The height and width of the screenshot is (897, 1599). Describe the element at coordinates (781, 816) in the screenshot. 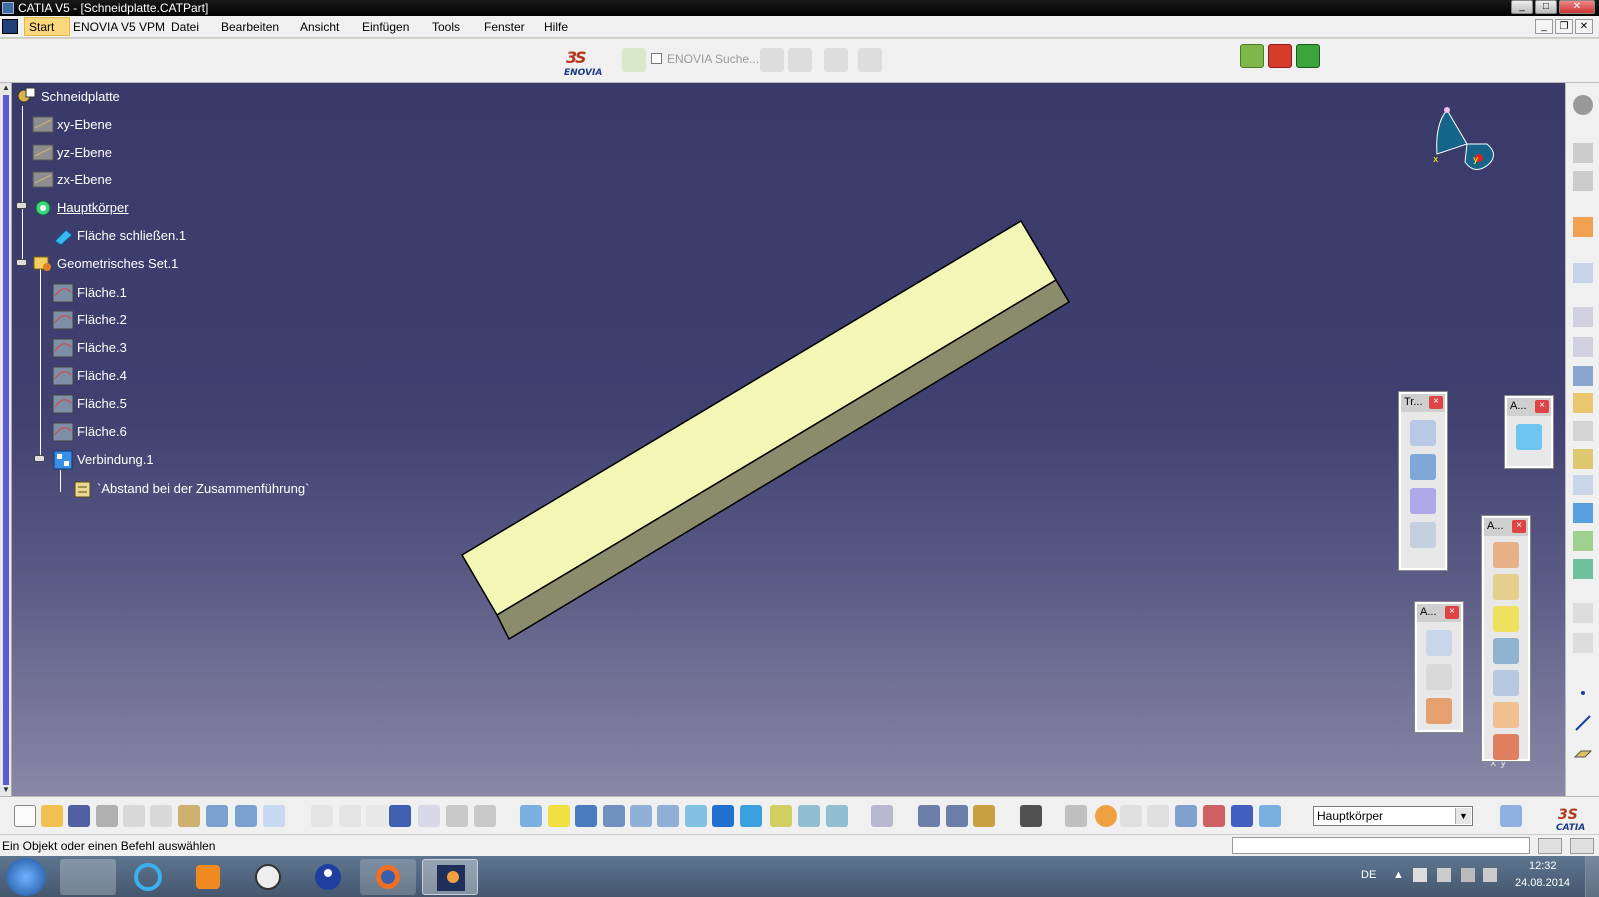

I see `shading-icon` at that location.